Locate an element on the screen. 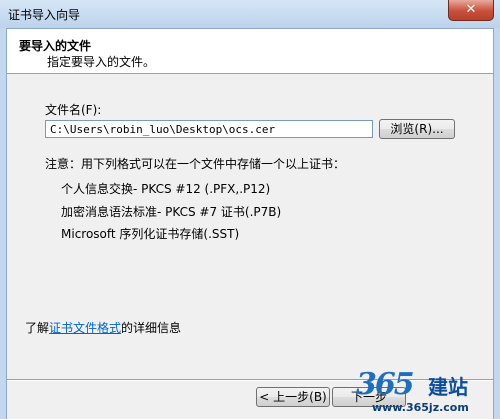  watermark-number: 365 is located at coordinates (385, 384).